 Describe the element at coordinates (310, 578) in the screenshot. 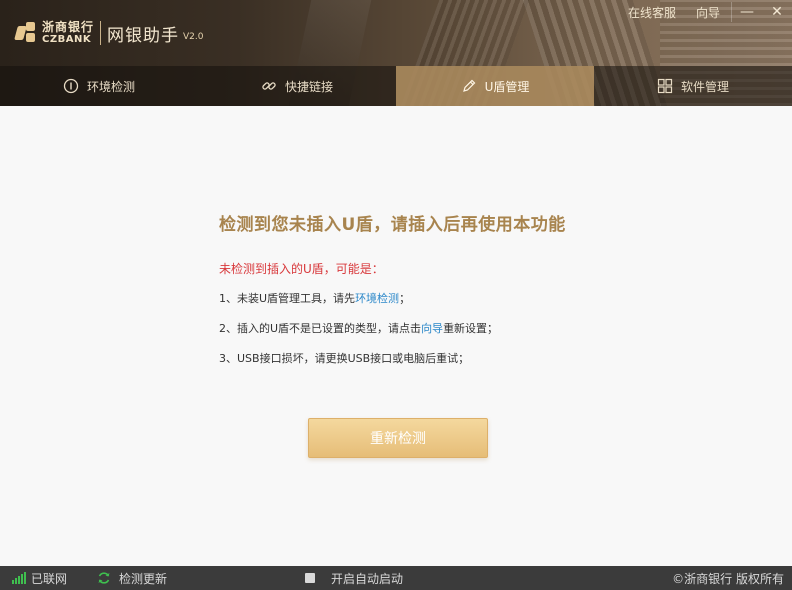

I see `autostart-checkbox` at that location.